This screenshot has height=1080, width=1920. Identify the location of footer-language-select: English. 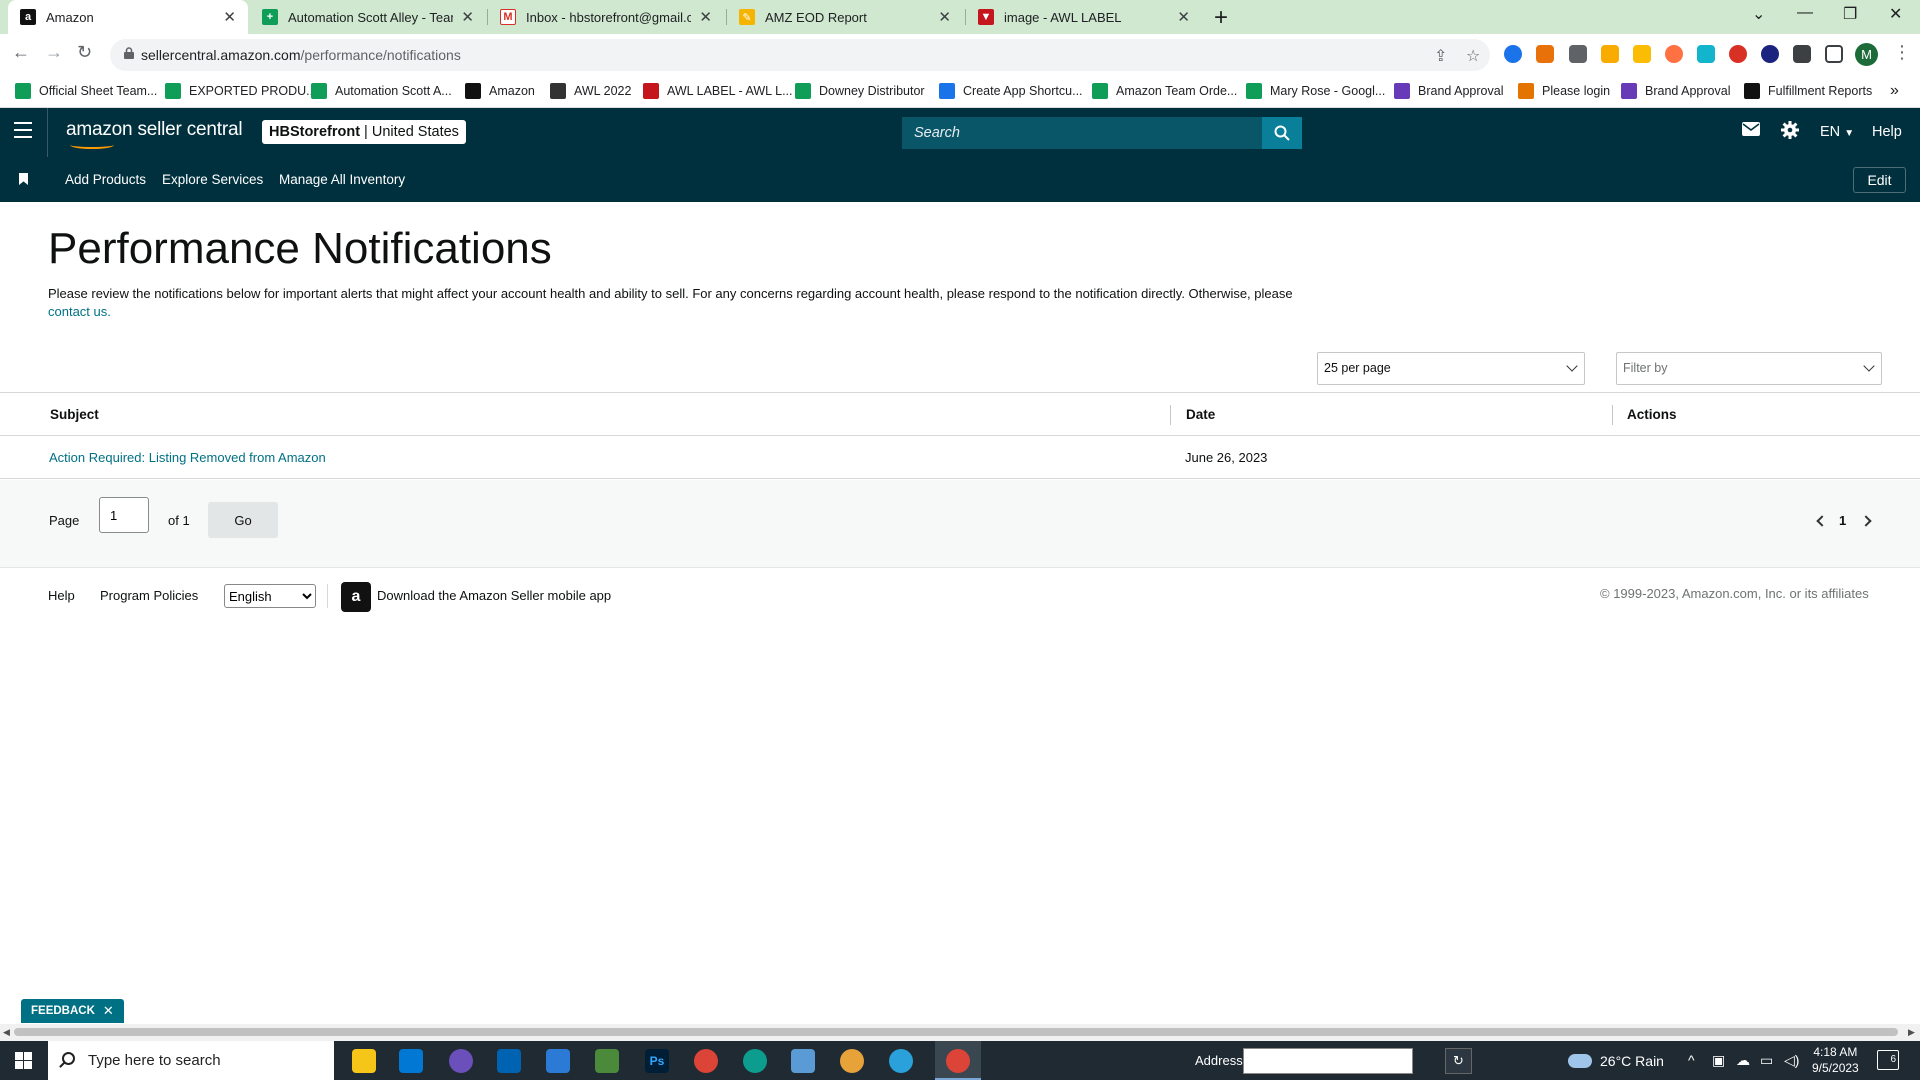
(270, 596).